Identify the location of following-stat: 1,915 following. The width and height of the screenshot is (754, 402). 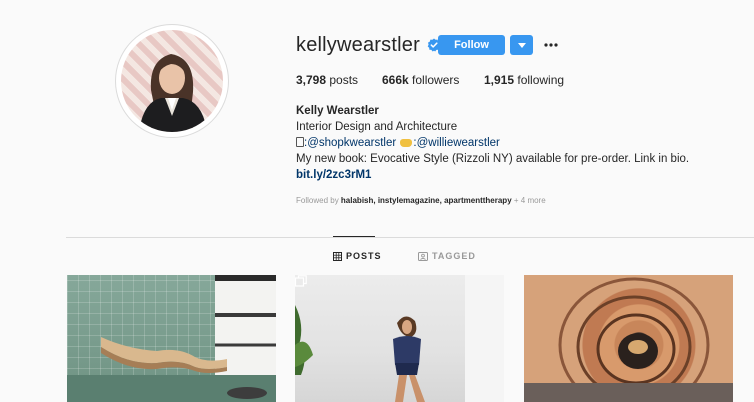
(524, 80).